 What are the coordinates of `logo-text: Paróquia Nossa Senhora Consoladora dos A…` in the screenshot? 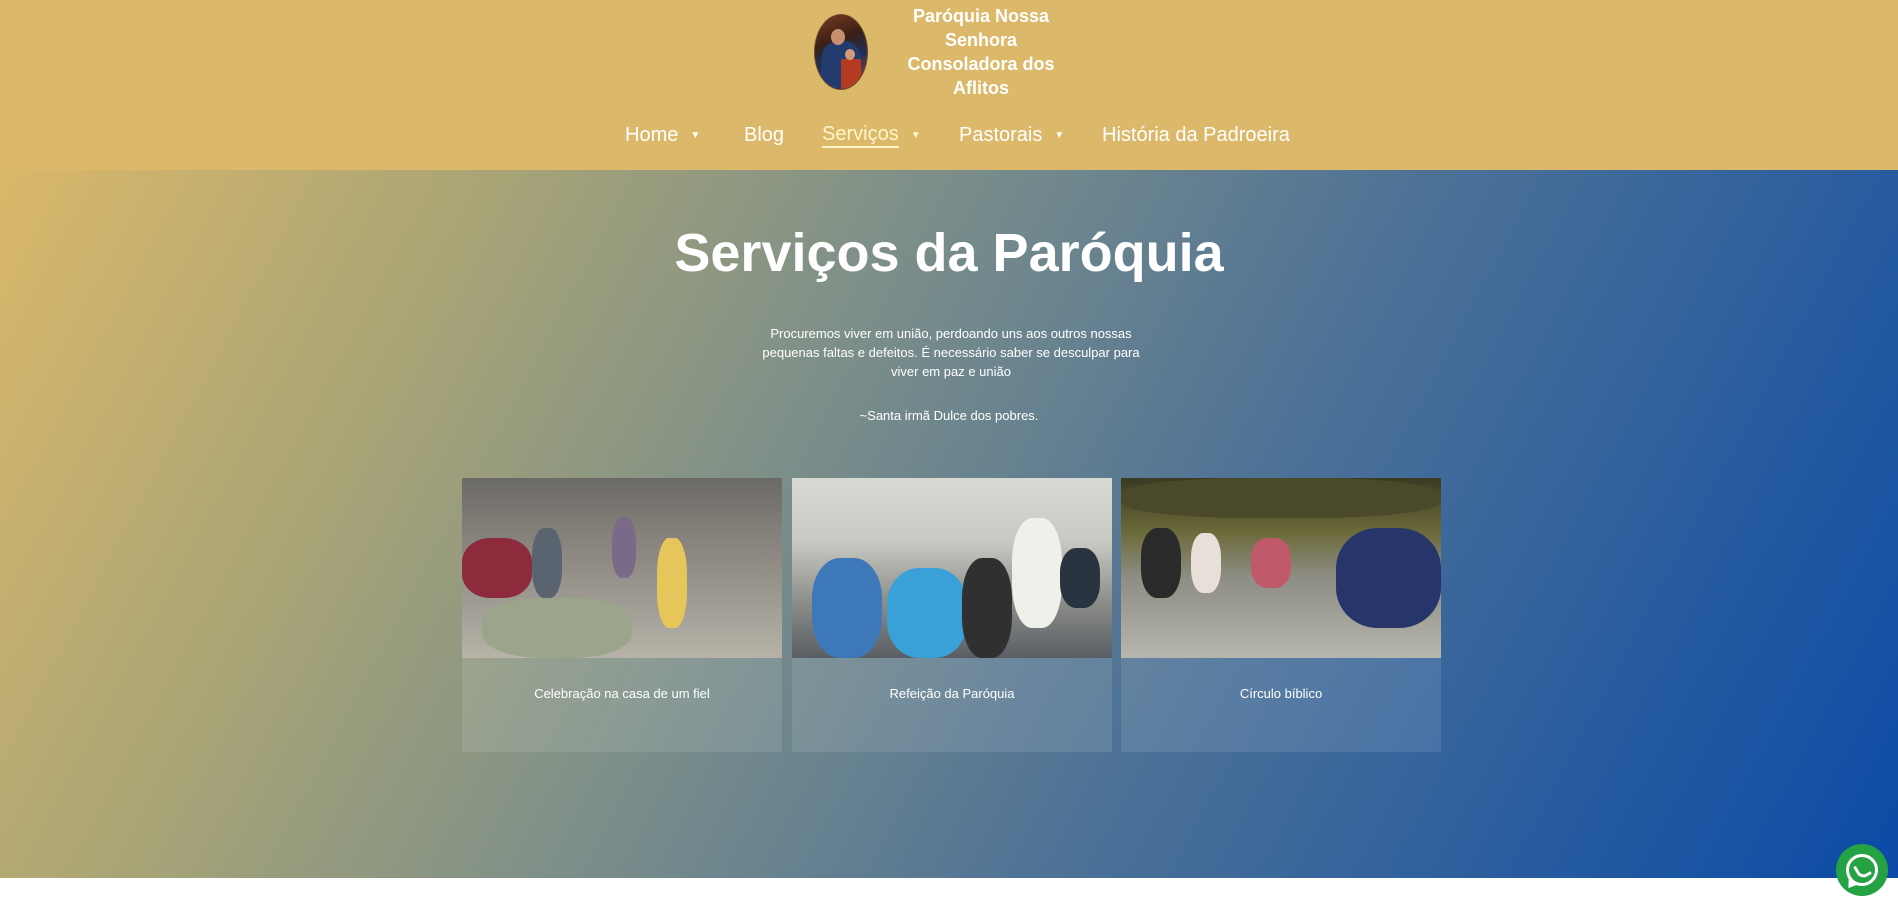 It's located at (981, 52).